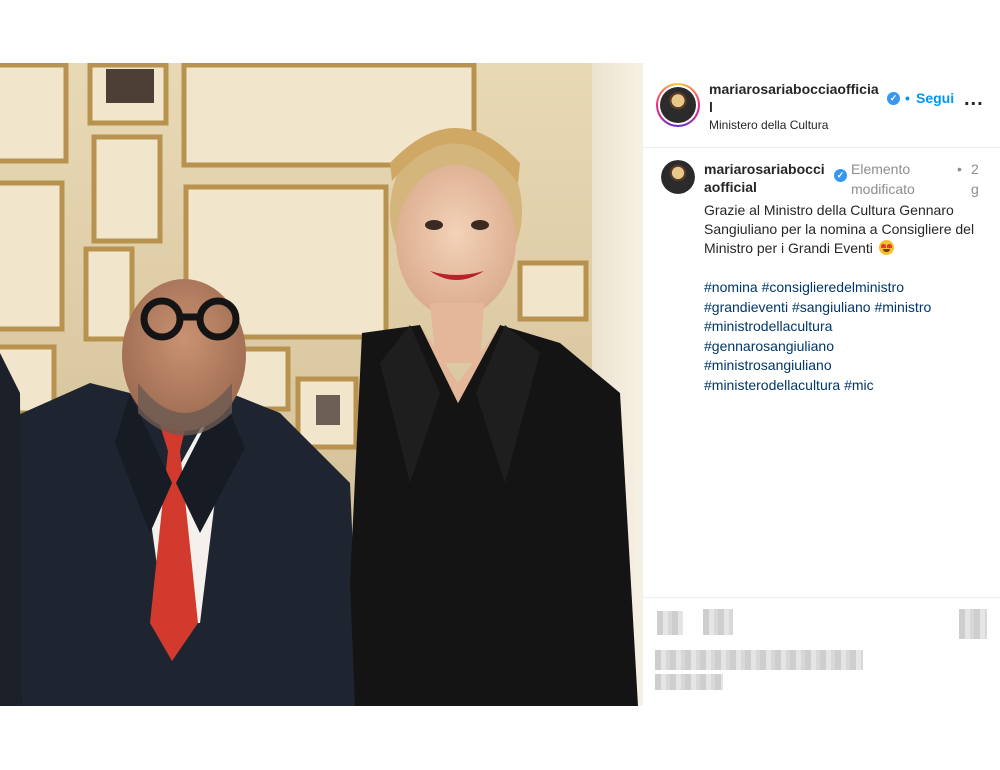 Image resolution: width=1000 pixels, height=770 pixels. Describe the element at coordinates (731, 287) in the screenshot. I see `hashtag-link: #nomina` at that location.